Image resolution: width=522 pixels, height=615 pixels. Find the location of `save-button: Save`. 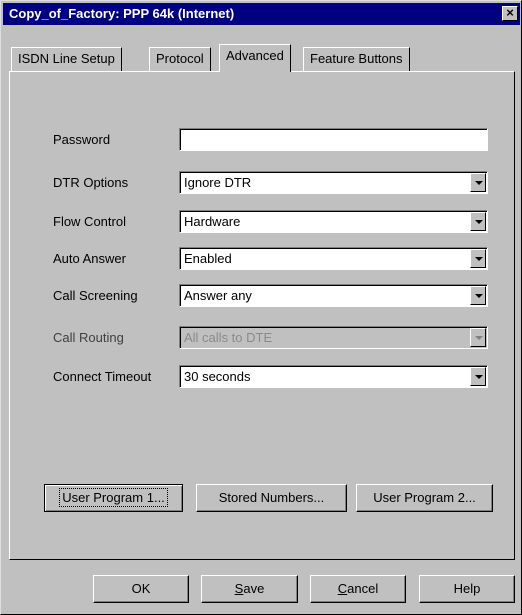

save-button: Save is located at coordinates (249, 589).